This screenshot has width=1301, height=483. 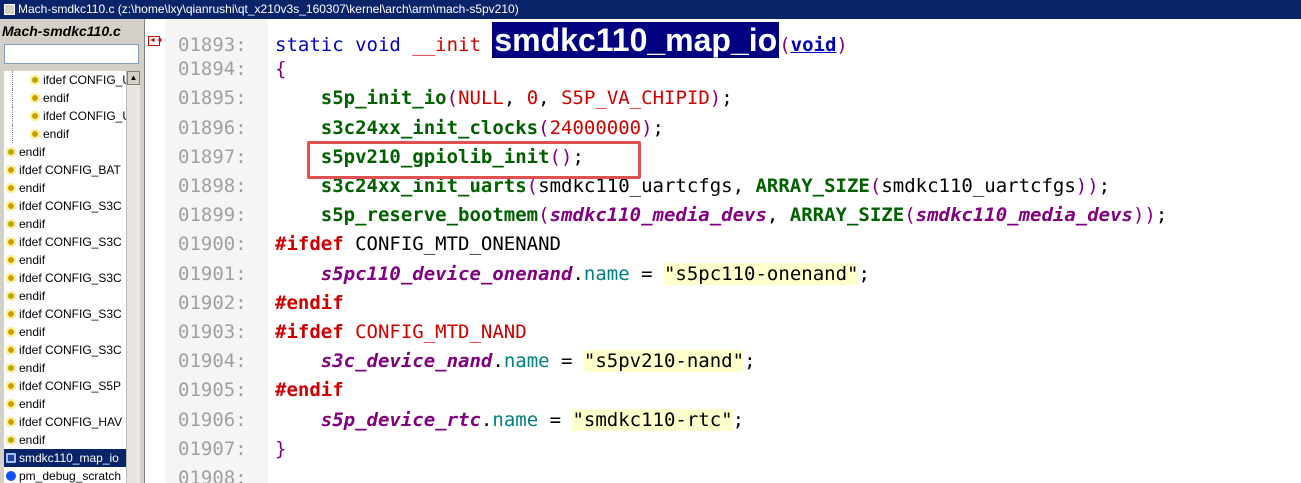 I want to click on code-text: #endif, so click(x=309, y=303).